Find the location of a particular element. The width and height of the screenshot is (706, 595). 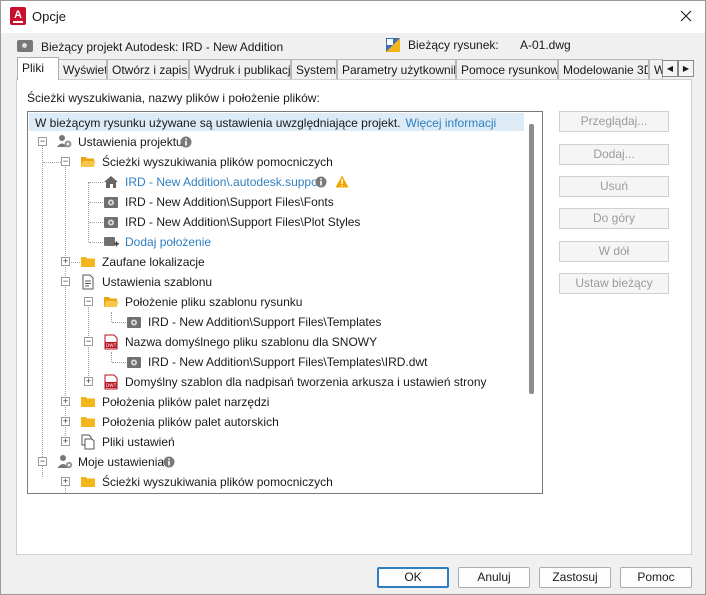

move-down-button: W dół is located at coordinates (614, 251).